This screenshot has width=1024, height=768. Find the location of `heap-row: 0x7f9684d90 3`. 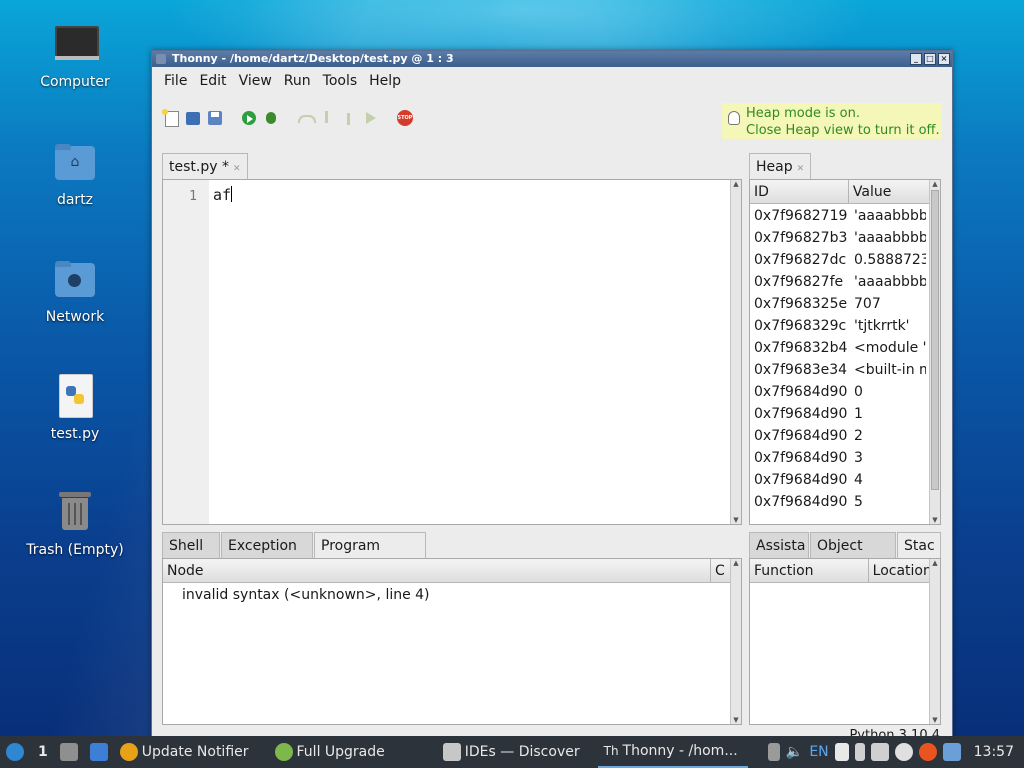

heap-row: 0x7f9684d90 3 is located at coordinates (838, 458).